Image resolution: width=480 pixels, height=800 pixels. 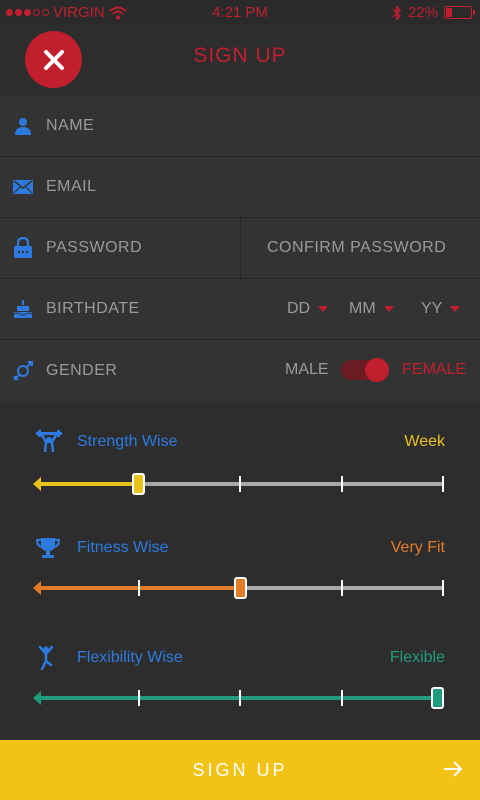 I want to click on fitness-thumb, so click(x=240, y=588).